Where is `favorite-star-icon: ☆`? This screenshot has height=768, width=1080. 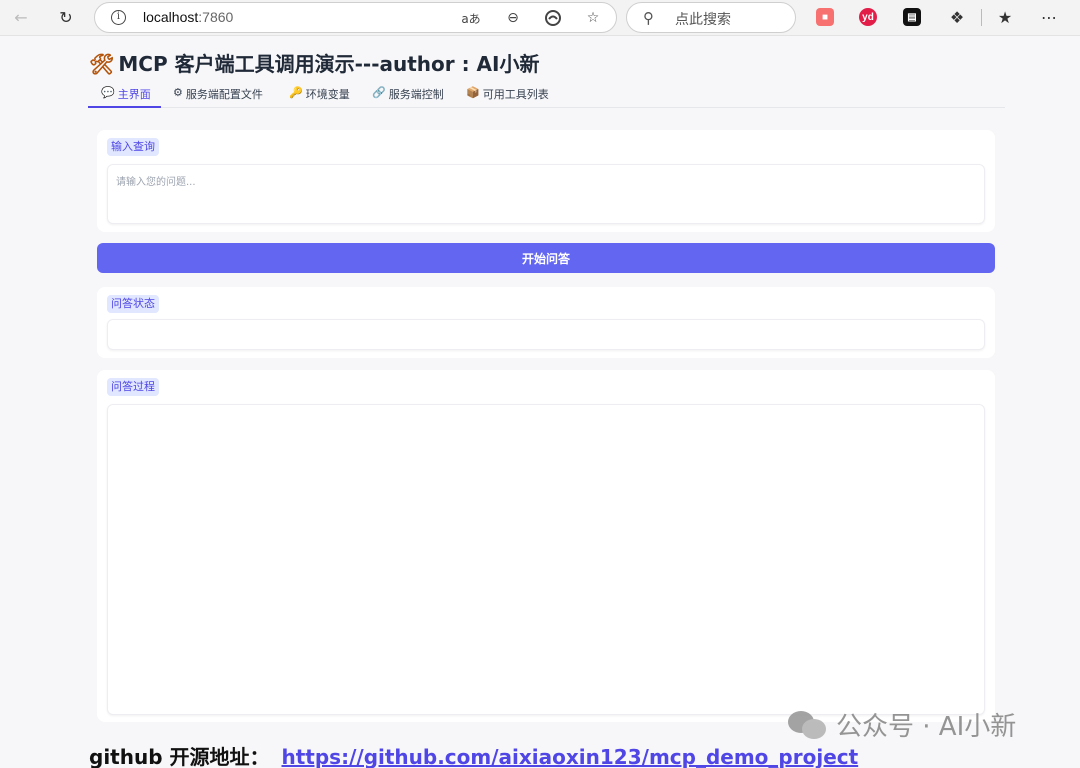 favorite-star-icon: ☆ is located at coordinates (593, 18).